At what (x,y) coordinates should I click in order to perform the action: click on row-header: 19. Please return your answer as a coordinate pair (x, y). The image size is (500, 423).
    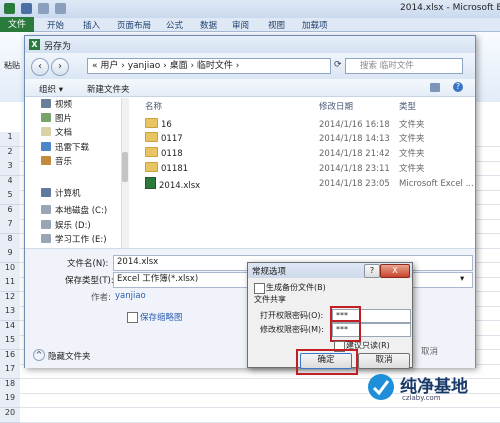
    Looking at the image, I should click on (10, 400).